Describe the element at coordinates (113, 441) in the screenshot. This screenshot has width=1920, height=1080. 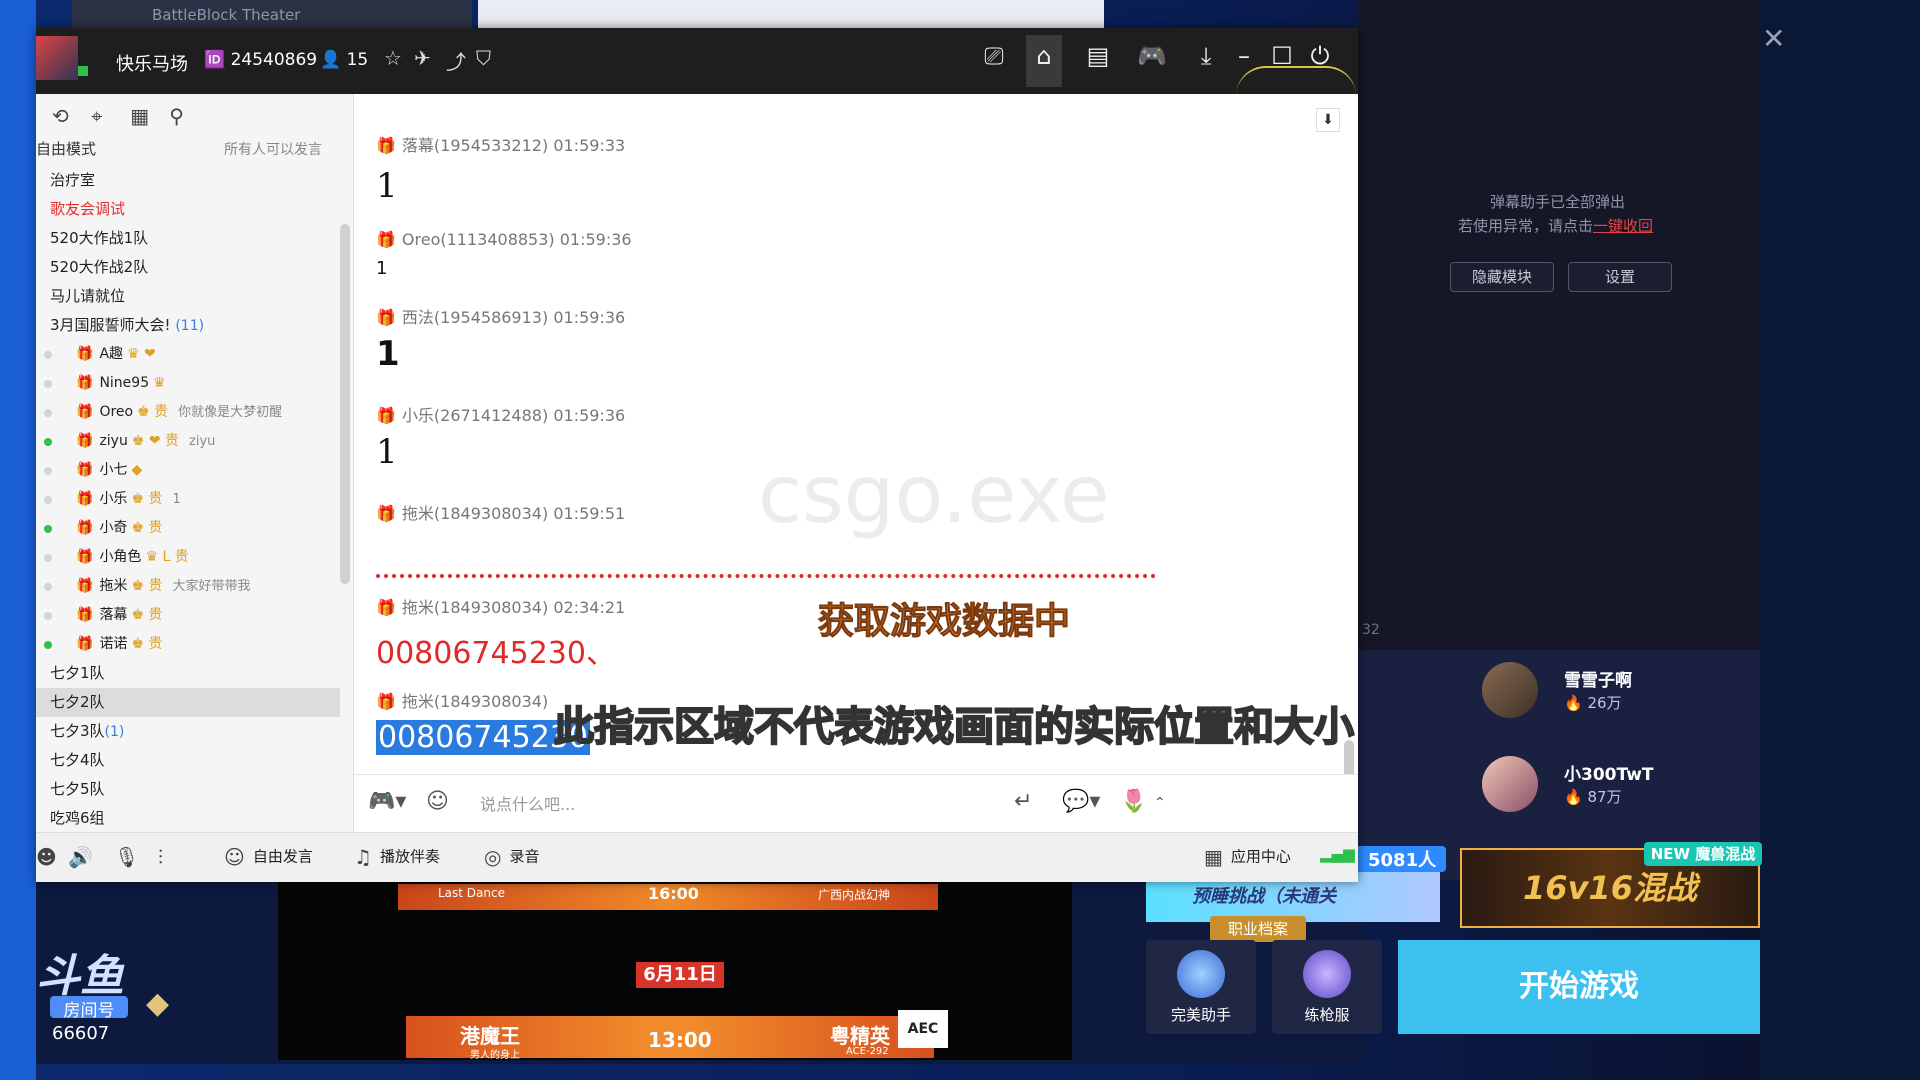
I see `member-name: ziyu` at that location.